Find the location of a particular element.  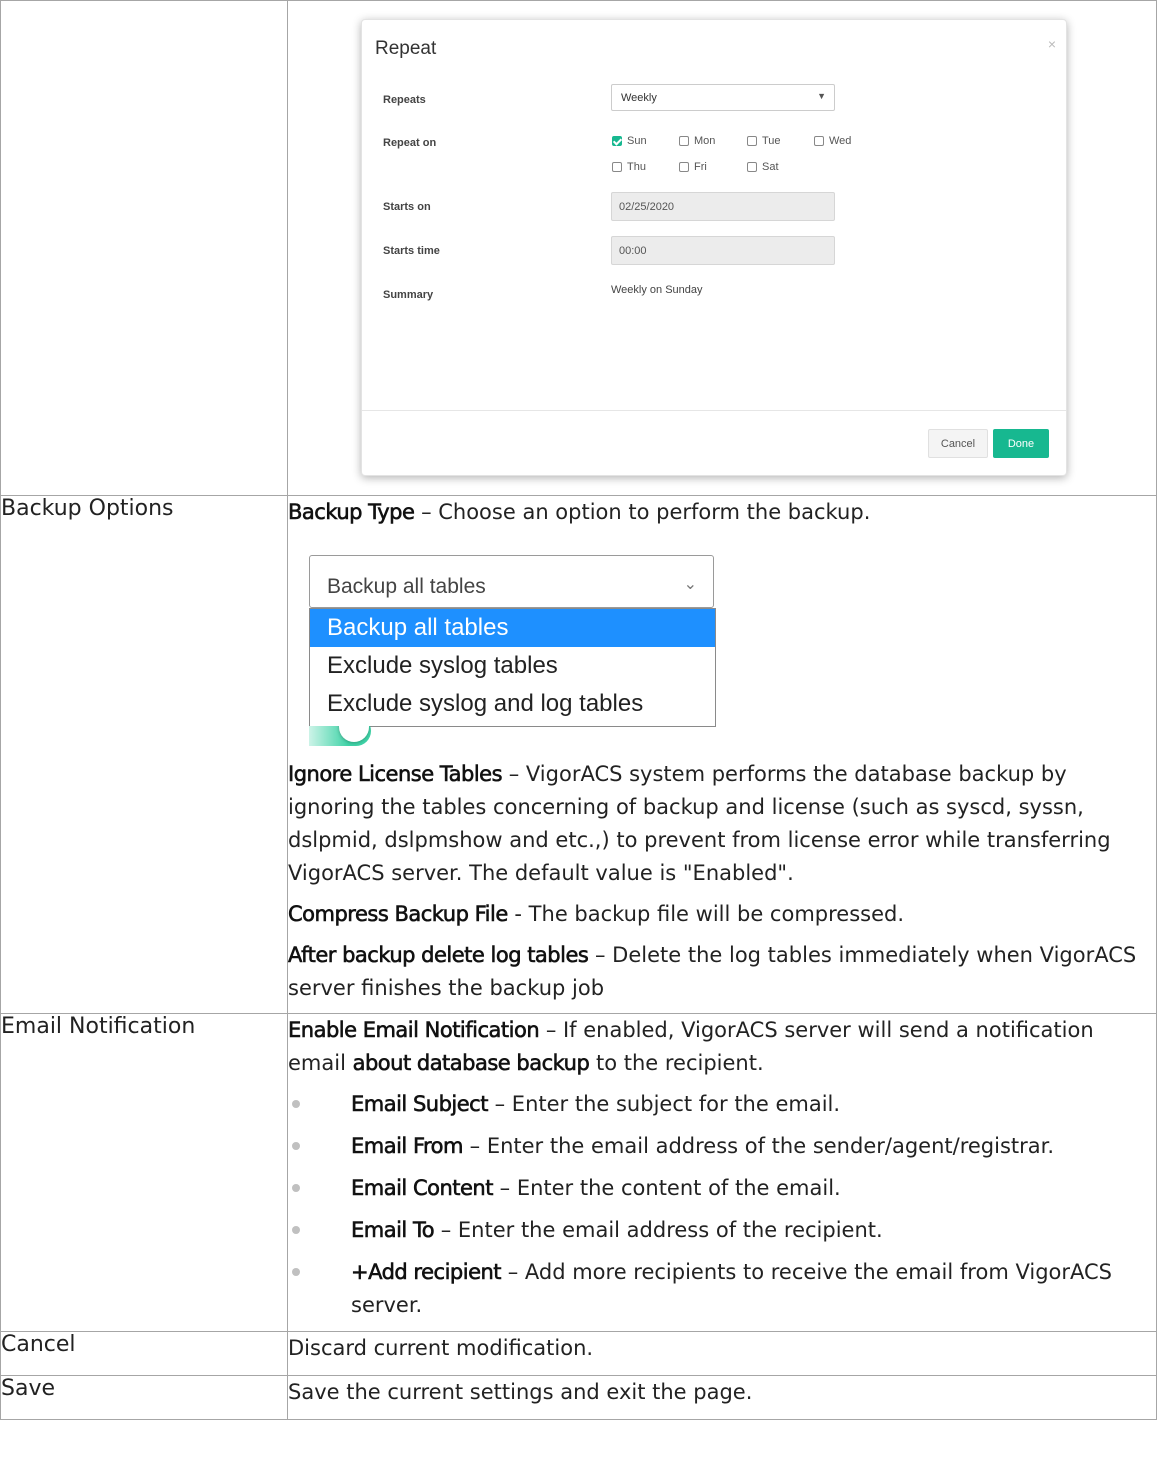

option-exclude-syslog-and-log-tables: Exclude syslog and log tables is located at coordinates (512, 704).